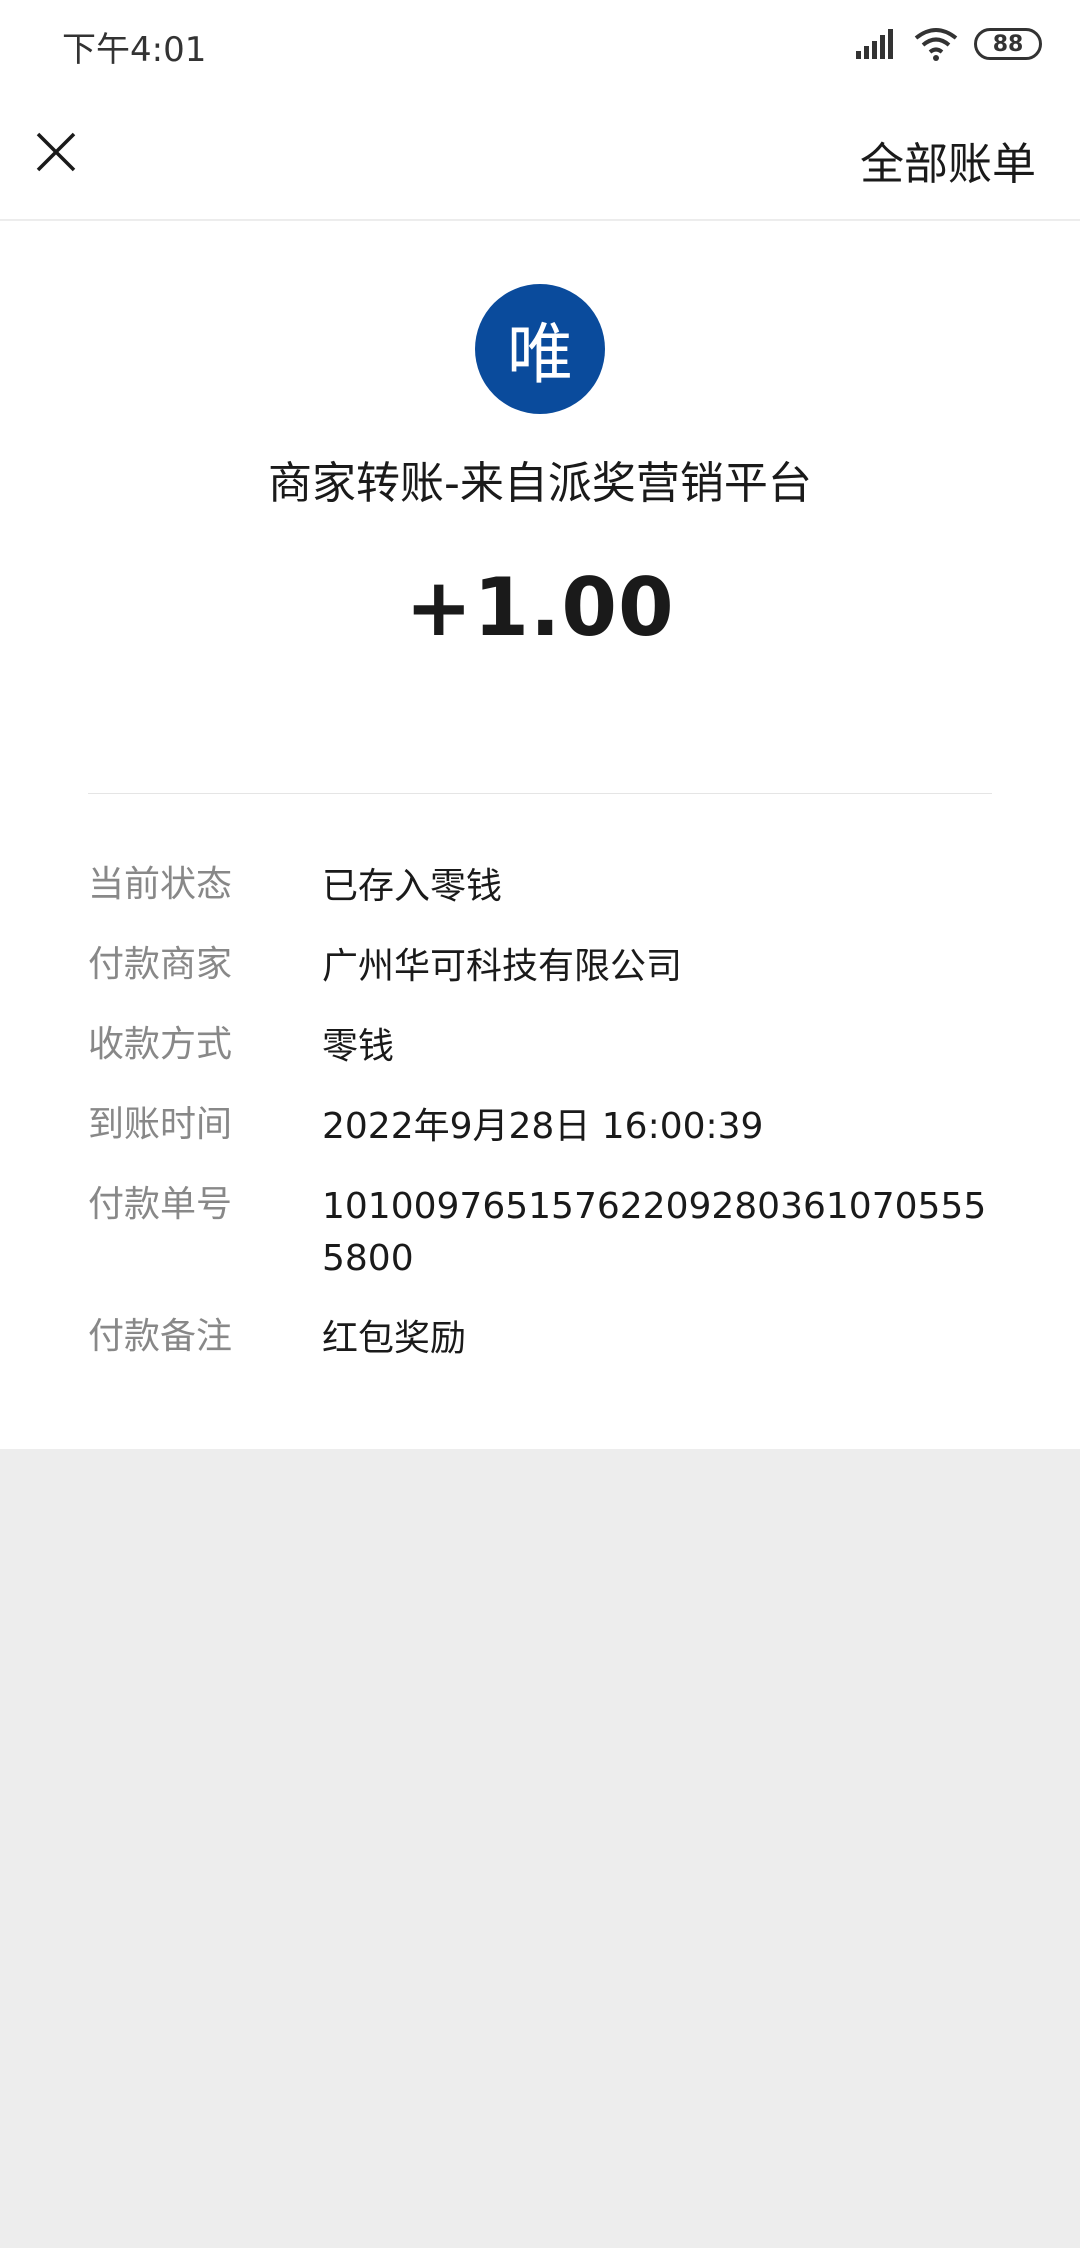 This screenshot has width=1080, height=2248. What do you see at coordinates (540, 46) in the screenshot?
I see `status-bar: 下午4:01 88` at bounding box center [540, 46].